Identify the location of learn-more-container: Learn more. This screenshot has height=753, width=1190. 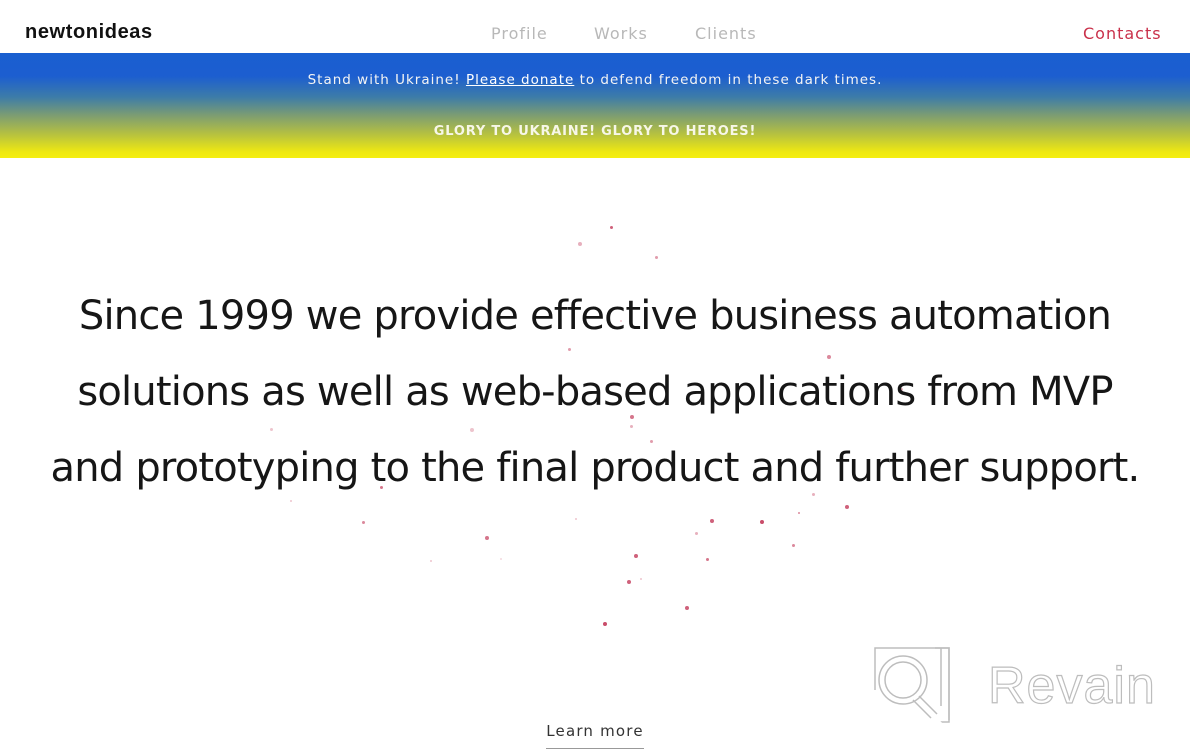
(595, 735).